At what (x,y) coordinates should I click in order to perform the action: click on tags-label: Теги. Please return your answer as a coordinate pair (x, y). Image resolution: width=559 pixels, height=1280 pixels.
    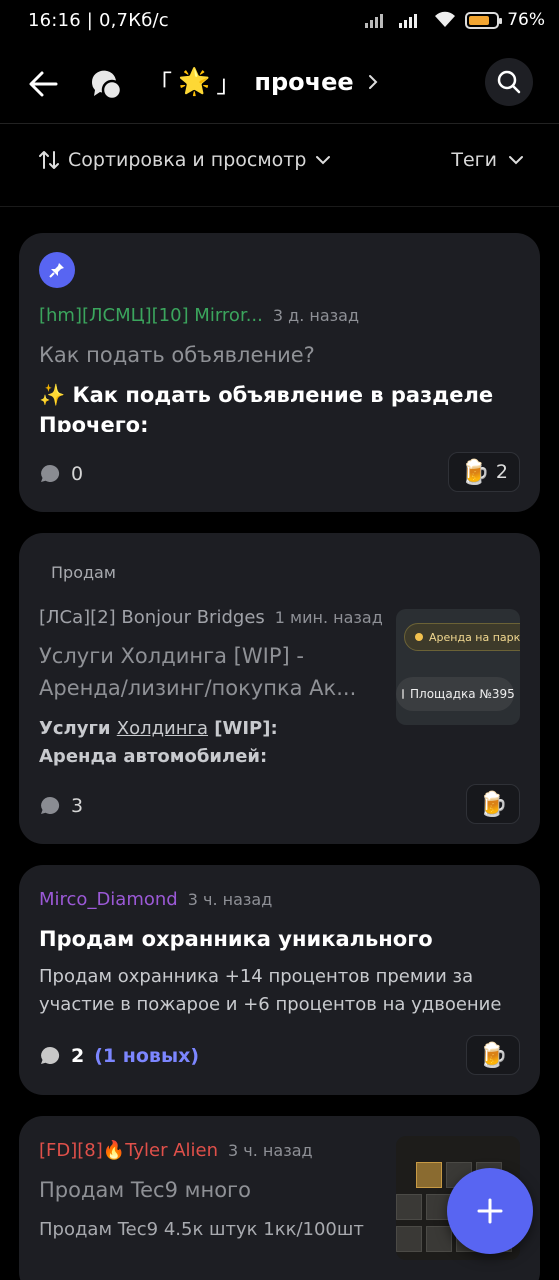
    Looking at the image, I should click on (474, 160).